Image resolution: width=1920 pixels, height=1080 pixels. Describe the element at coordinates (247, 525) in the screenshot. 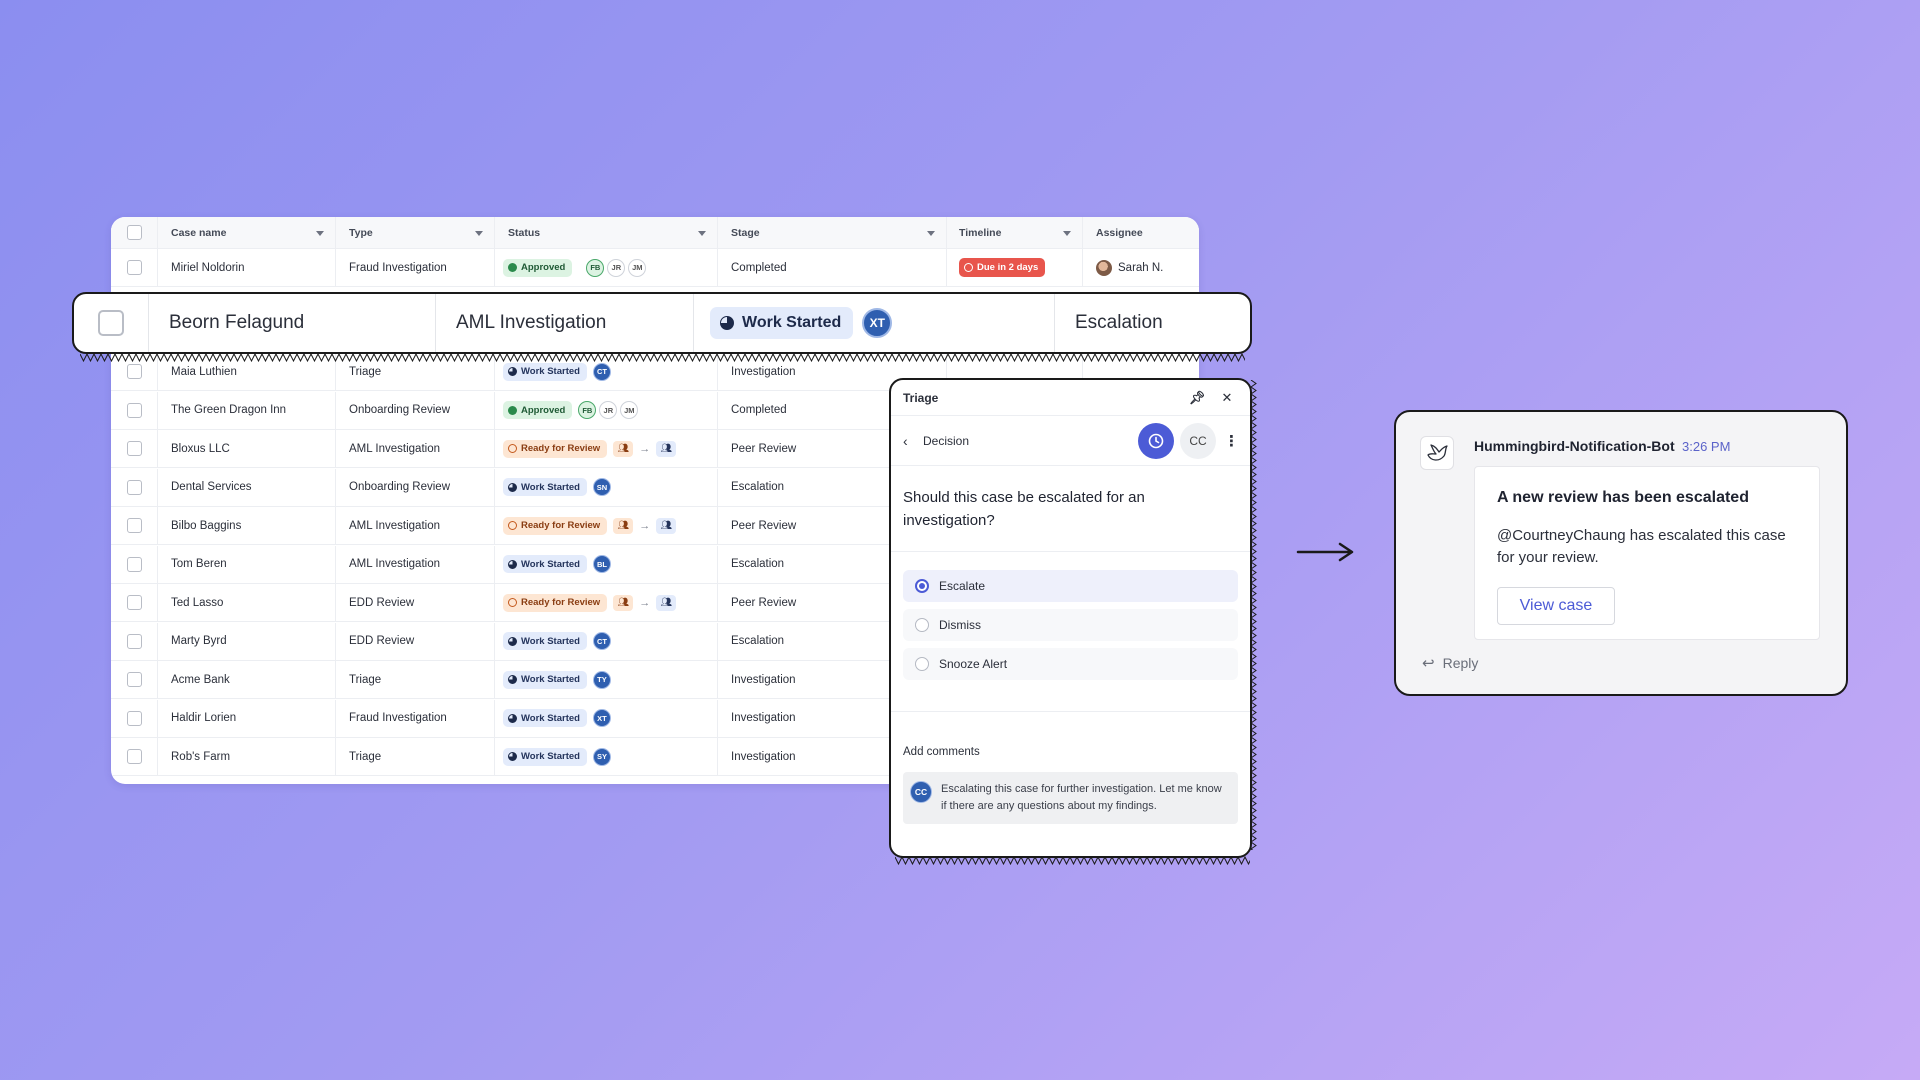

I see `case-name-cell: Bilbo Baggins` at that location.